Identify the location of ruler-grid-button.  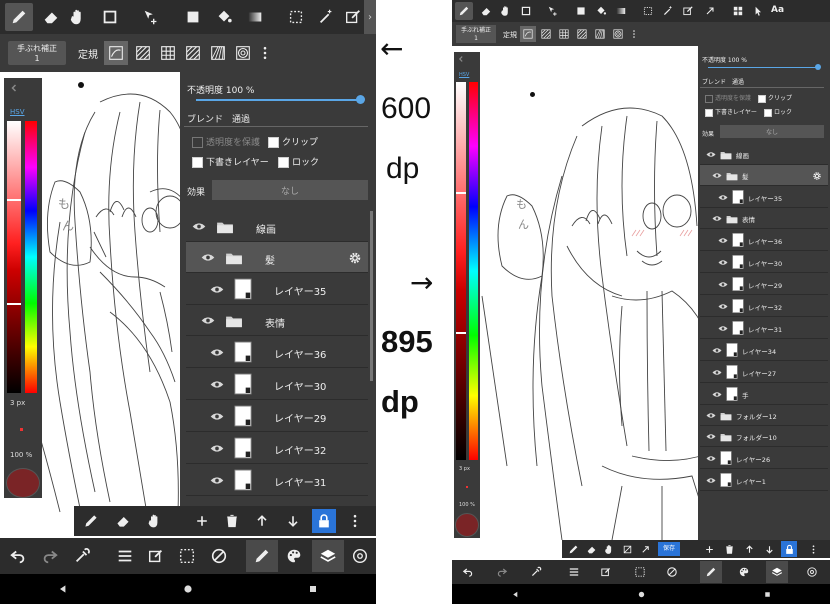
(564, 34).